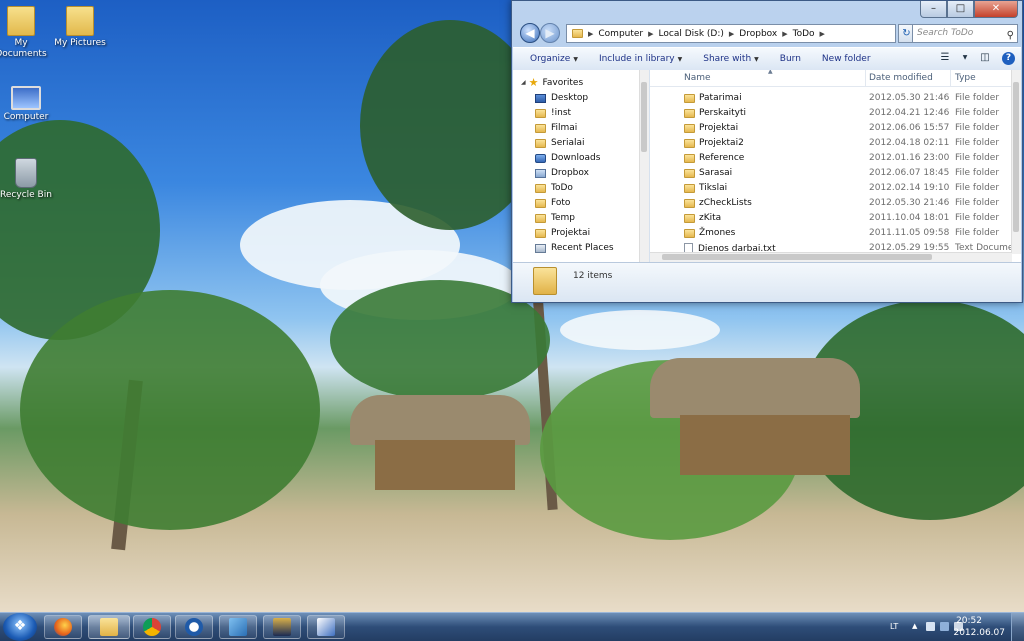 Image resolution: width=1024 pixels, height=641 pixels. Describe the element at coordinates (721, 143) in the screenshot. I see `file-name: Projektai2` at that location.